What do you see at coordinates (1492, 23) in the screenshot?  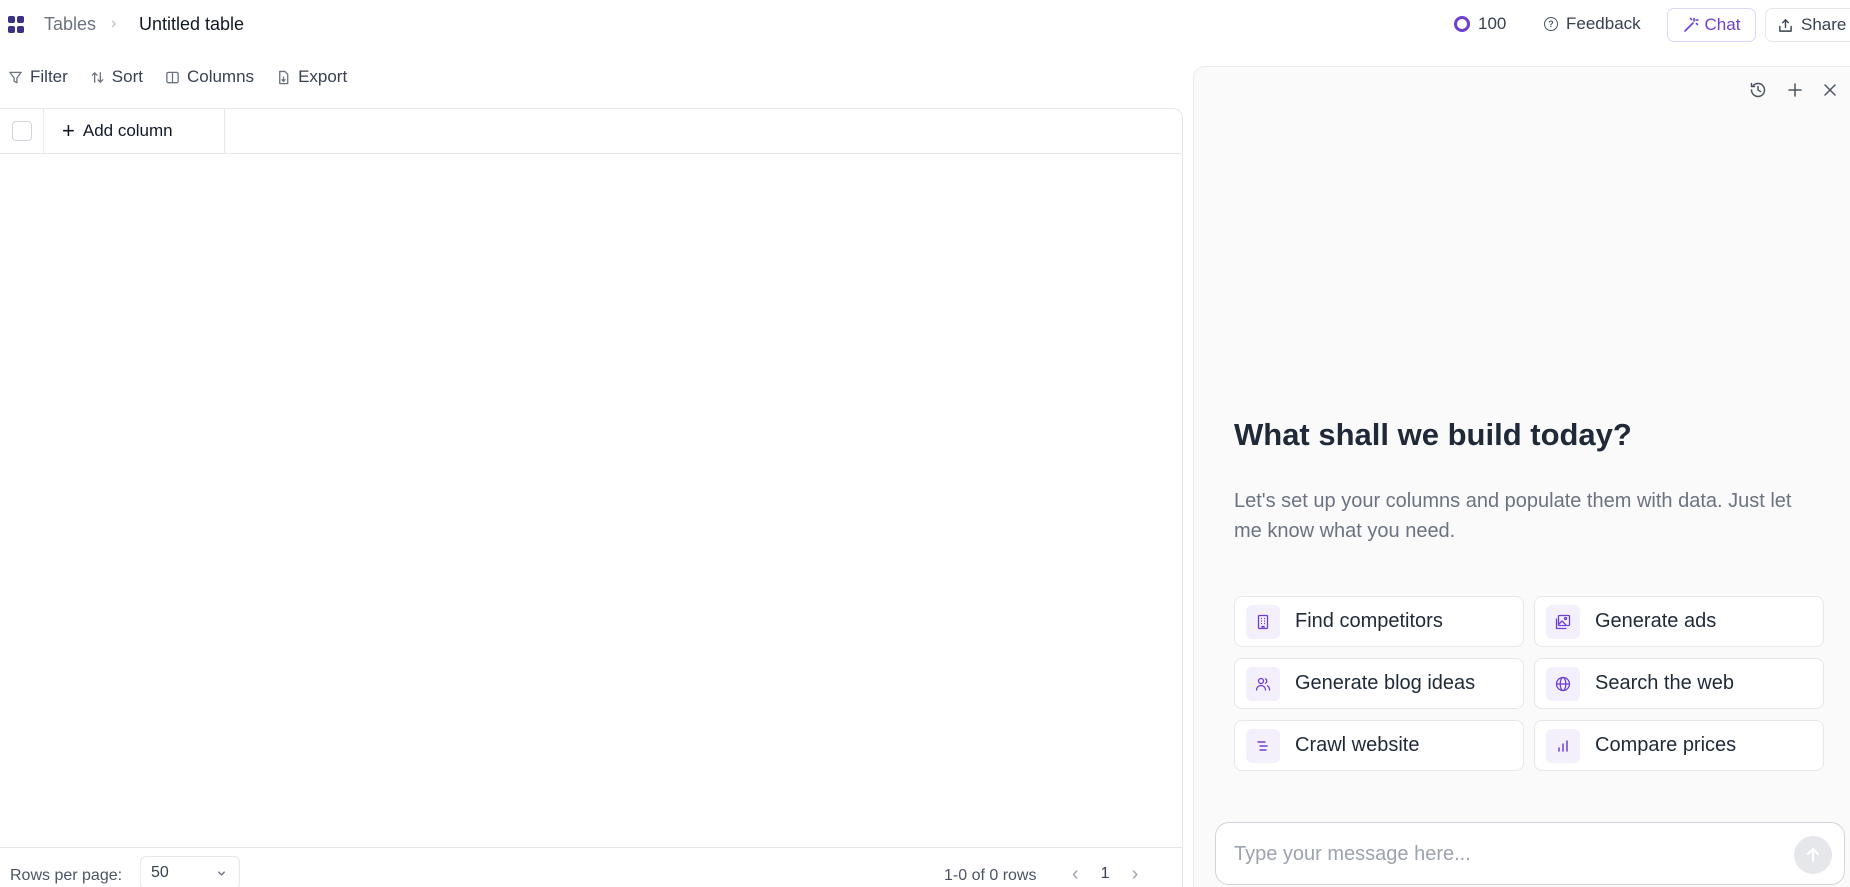 I see `credits-count: 100` at bounding box center [1492, 23].